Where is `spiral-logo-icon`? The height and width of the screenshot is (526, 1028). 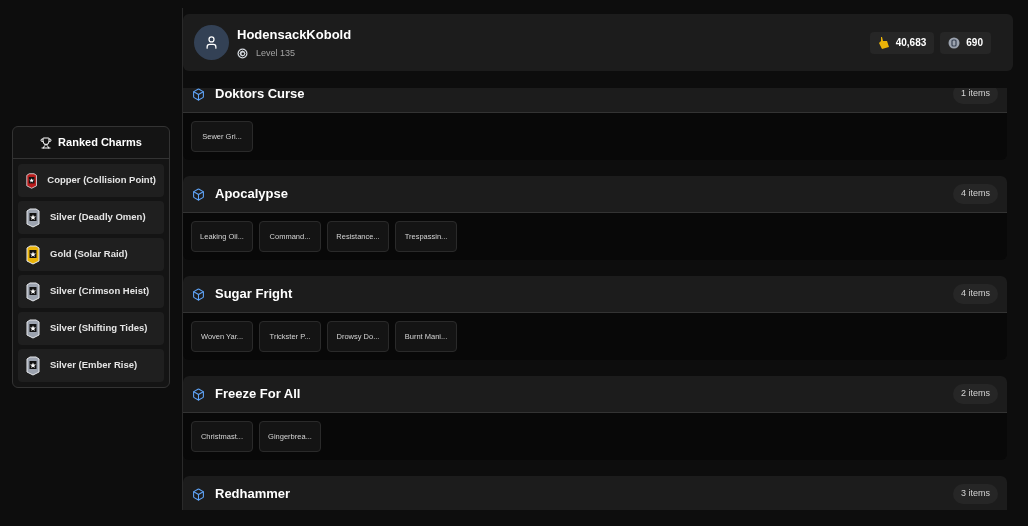
spiral-logo-icon is located at coordinates (242, 53).